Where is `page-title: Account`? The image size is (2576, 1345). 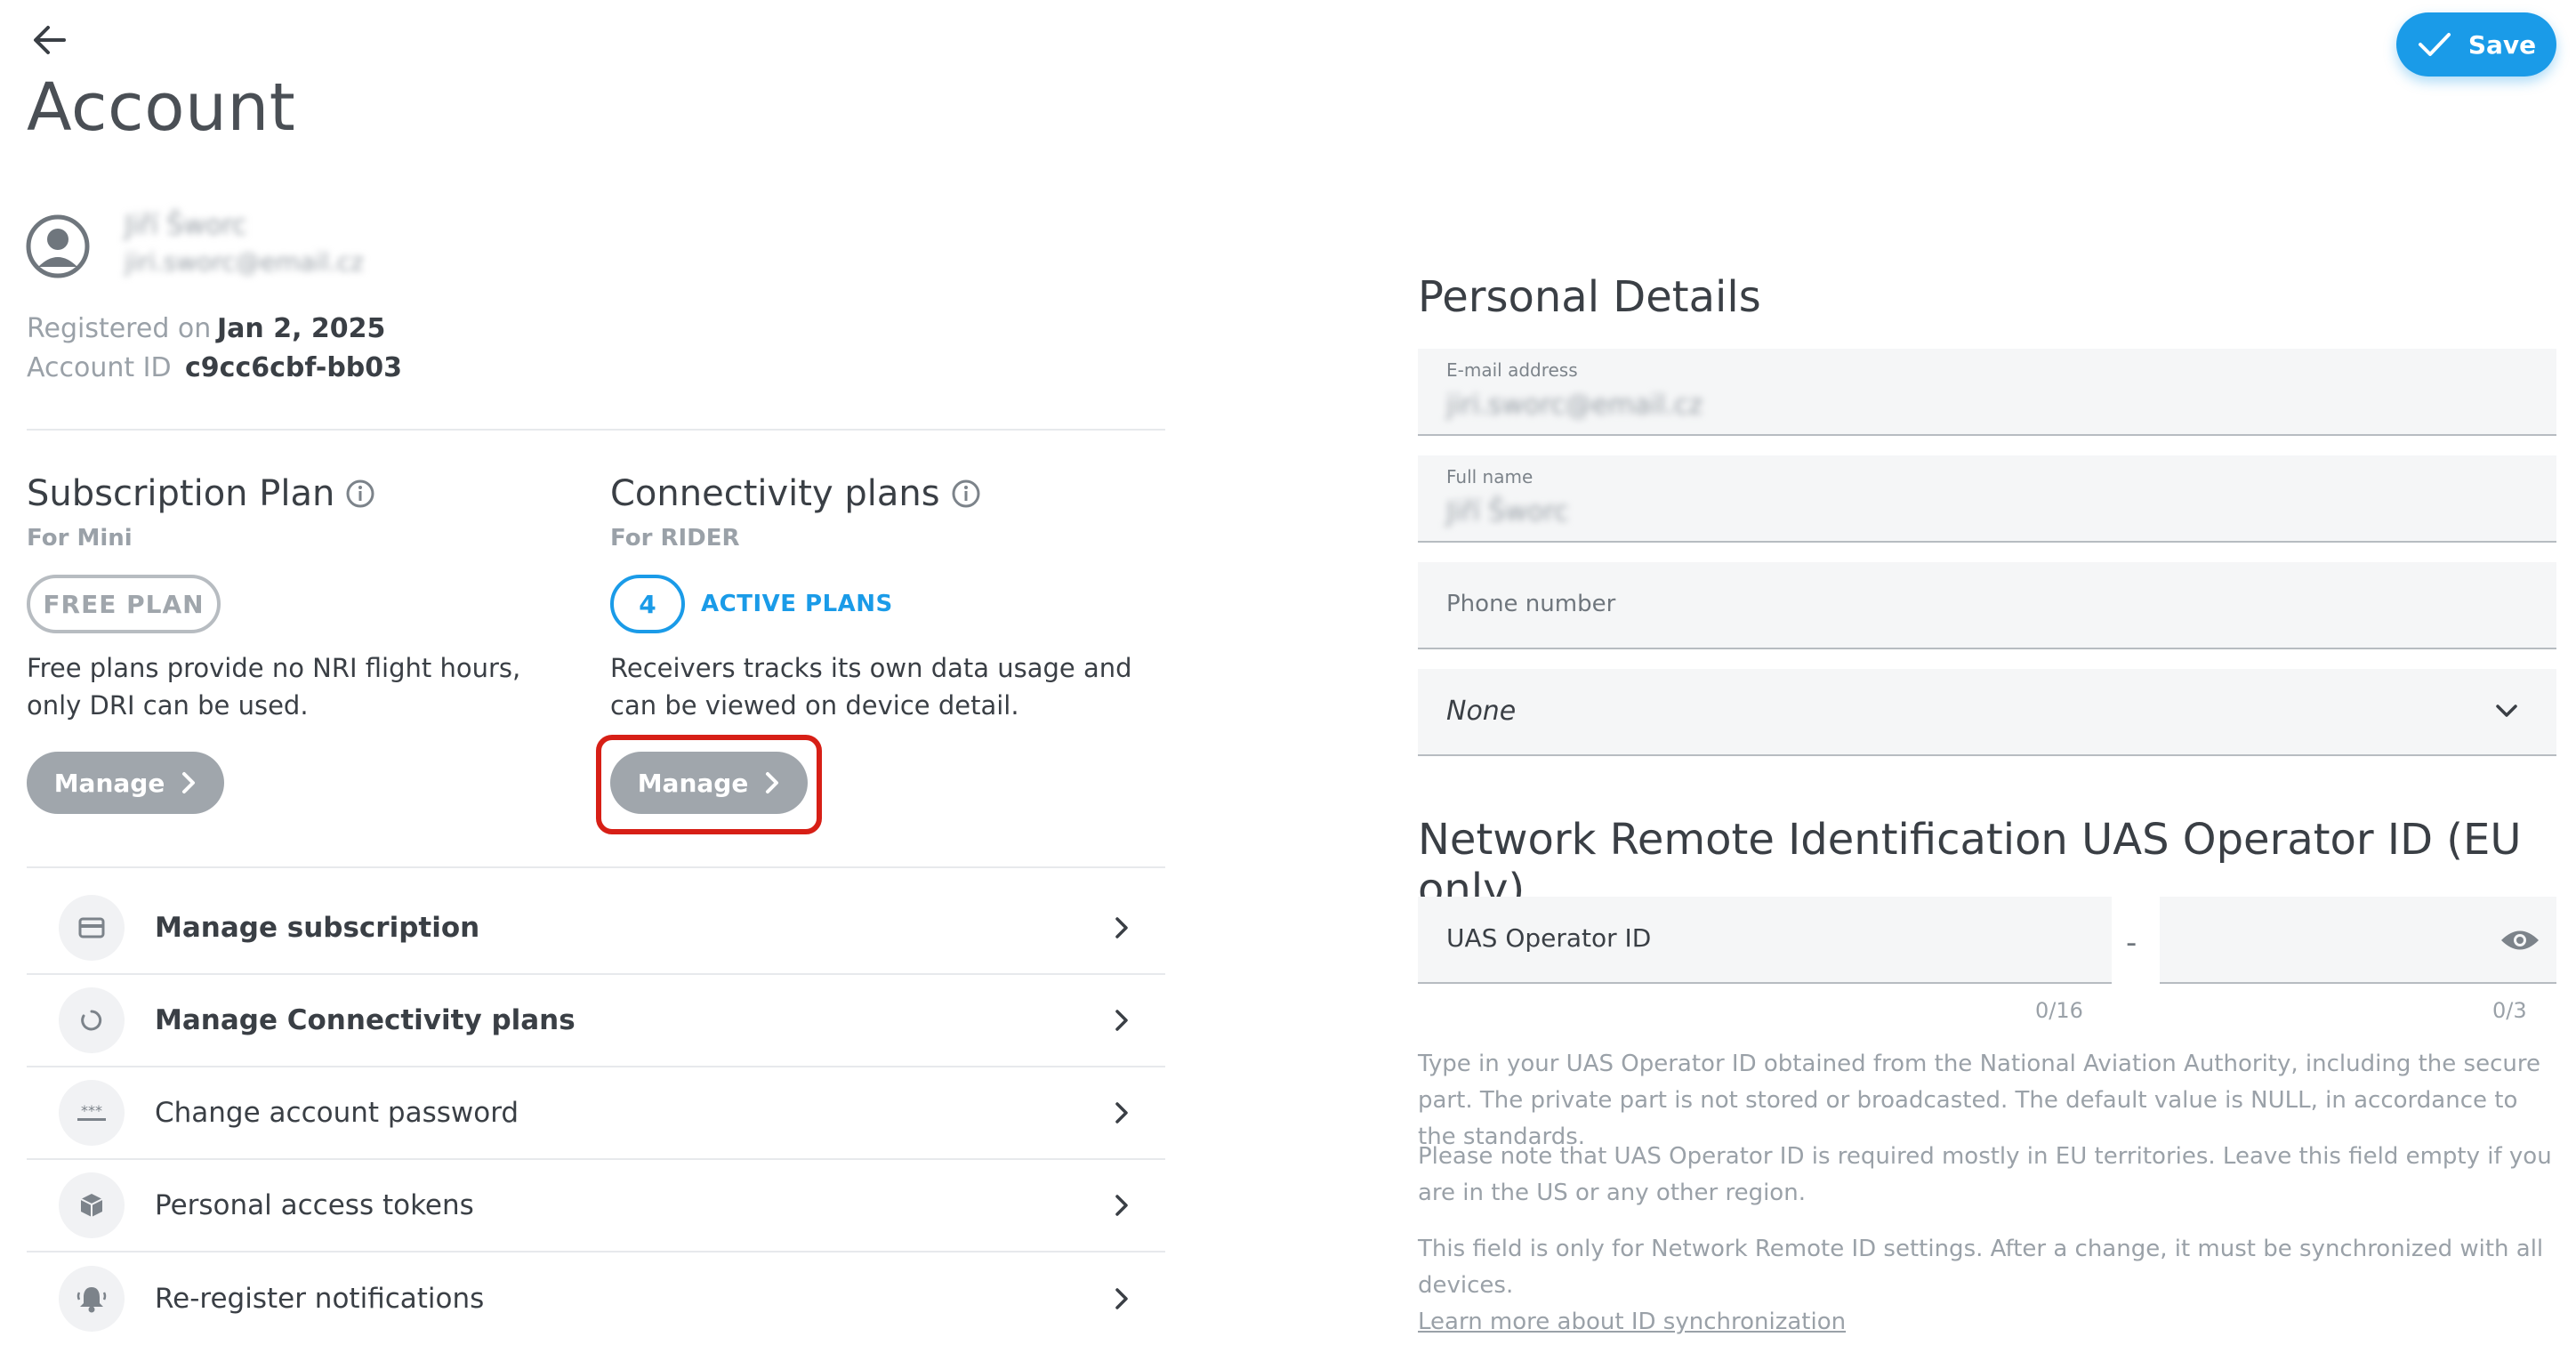
page-title: Account is located at coordinates (161, 107).